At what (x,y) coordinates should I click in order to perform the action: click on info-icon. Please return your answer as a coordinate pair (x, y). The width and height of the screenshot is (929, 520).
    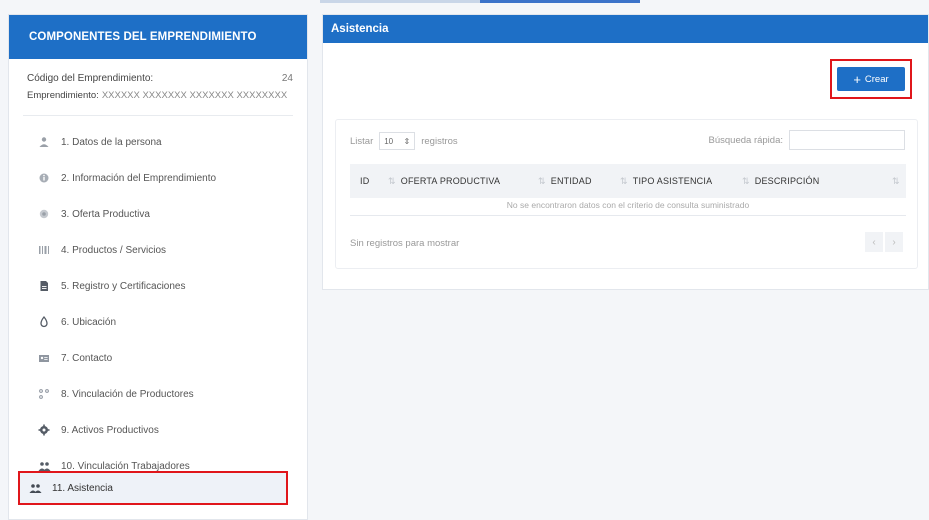
    Looking at the image, I should click on (44, 178).